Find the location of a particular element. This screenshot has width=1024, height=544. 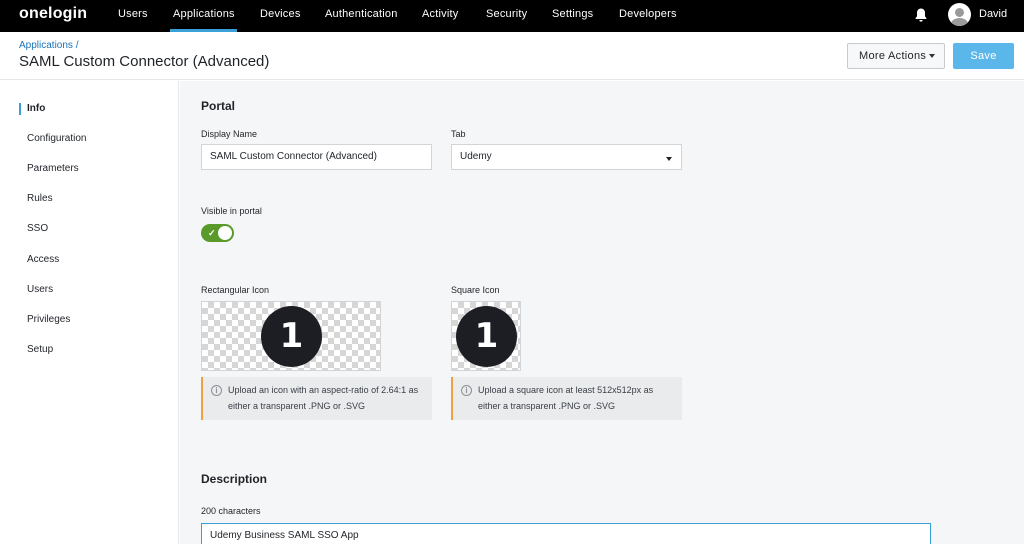

square-icon-upload: 1 is located at coordinates (486, 336).